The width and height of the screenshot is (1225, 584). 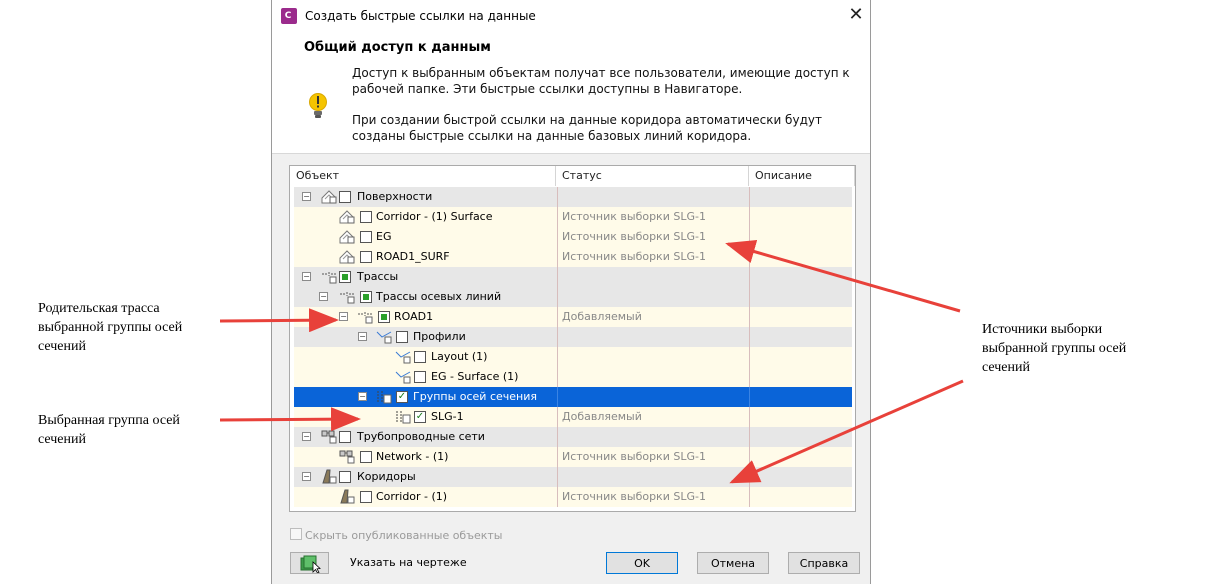 I want to click on row-object-label: Трассы осевых линий, so click(x=439, y=296).